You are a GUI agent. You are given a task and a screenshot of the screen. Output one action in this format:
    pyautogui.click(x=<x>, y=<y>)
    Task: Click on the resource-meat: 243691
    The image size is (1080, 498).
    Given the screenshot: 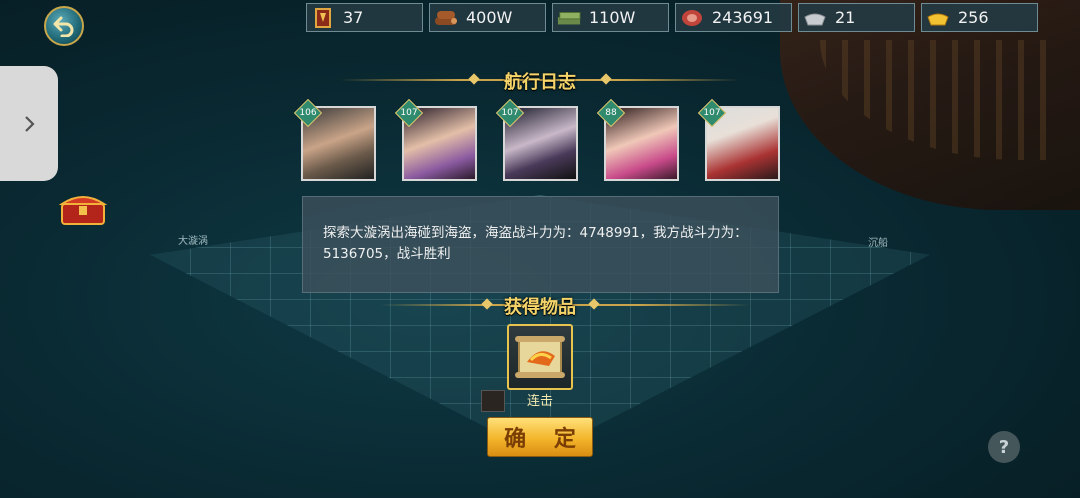 What is the action you would take?
    pyautogui.click(x=733, y=17)
    